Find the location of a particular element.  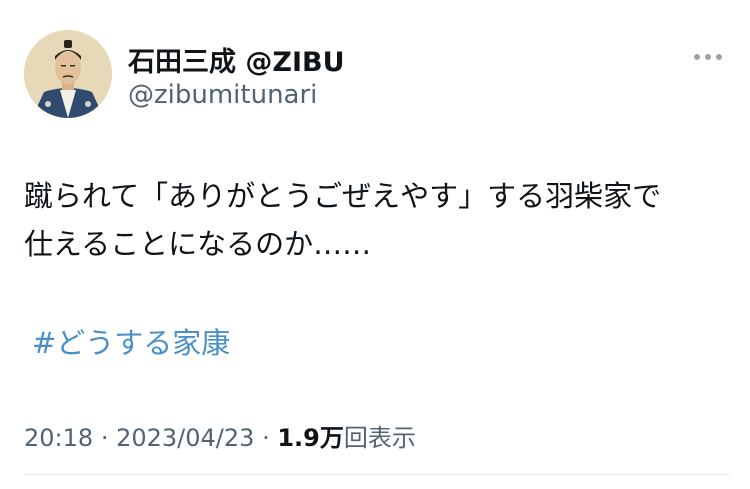

more-options-icon is located at coordinates (708, 58).